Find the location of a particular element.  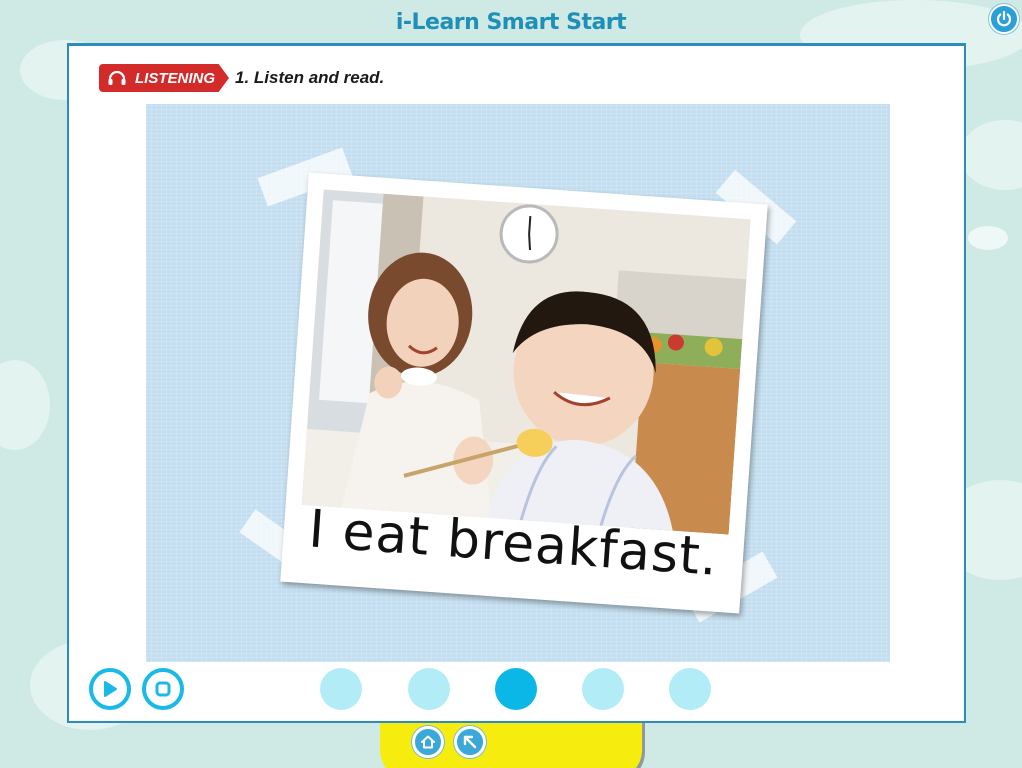

play-button is located at coordinates (110, 689).